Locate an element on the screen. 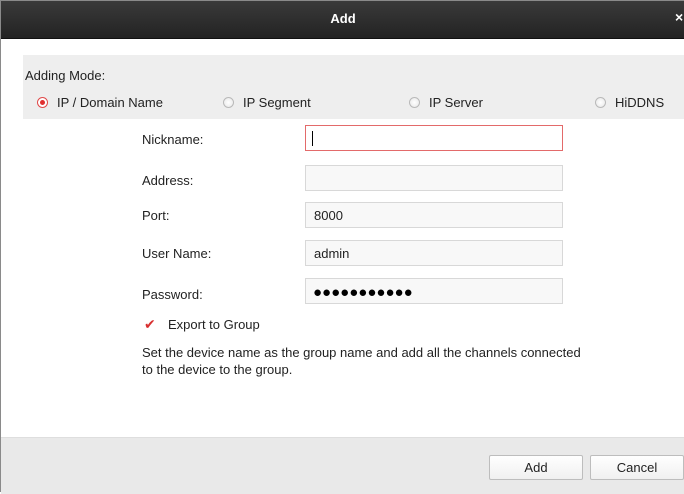  export-to-group-checkbox: ✔ Export to Group is located at coordinates (202, 324).